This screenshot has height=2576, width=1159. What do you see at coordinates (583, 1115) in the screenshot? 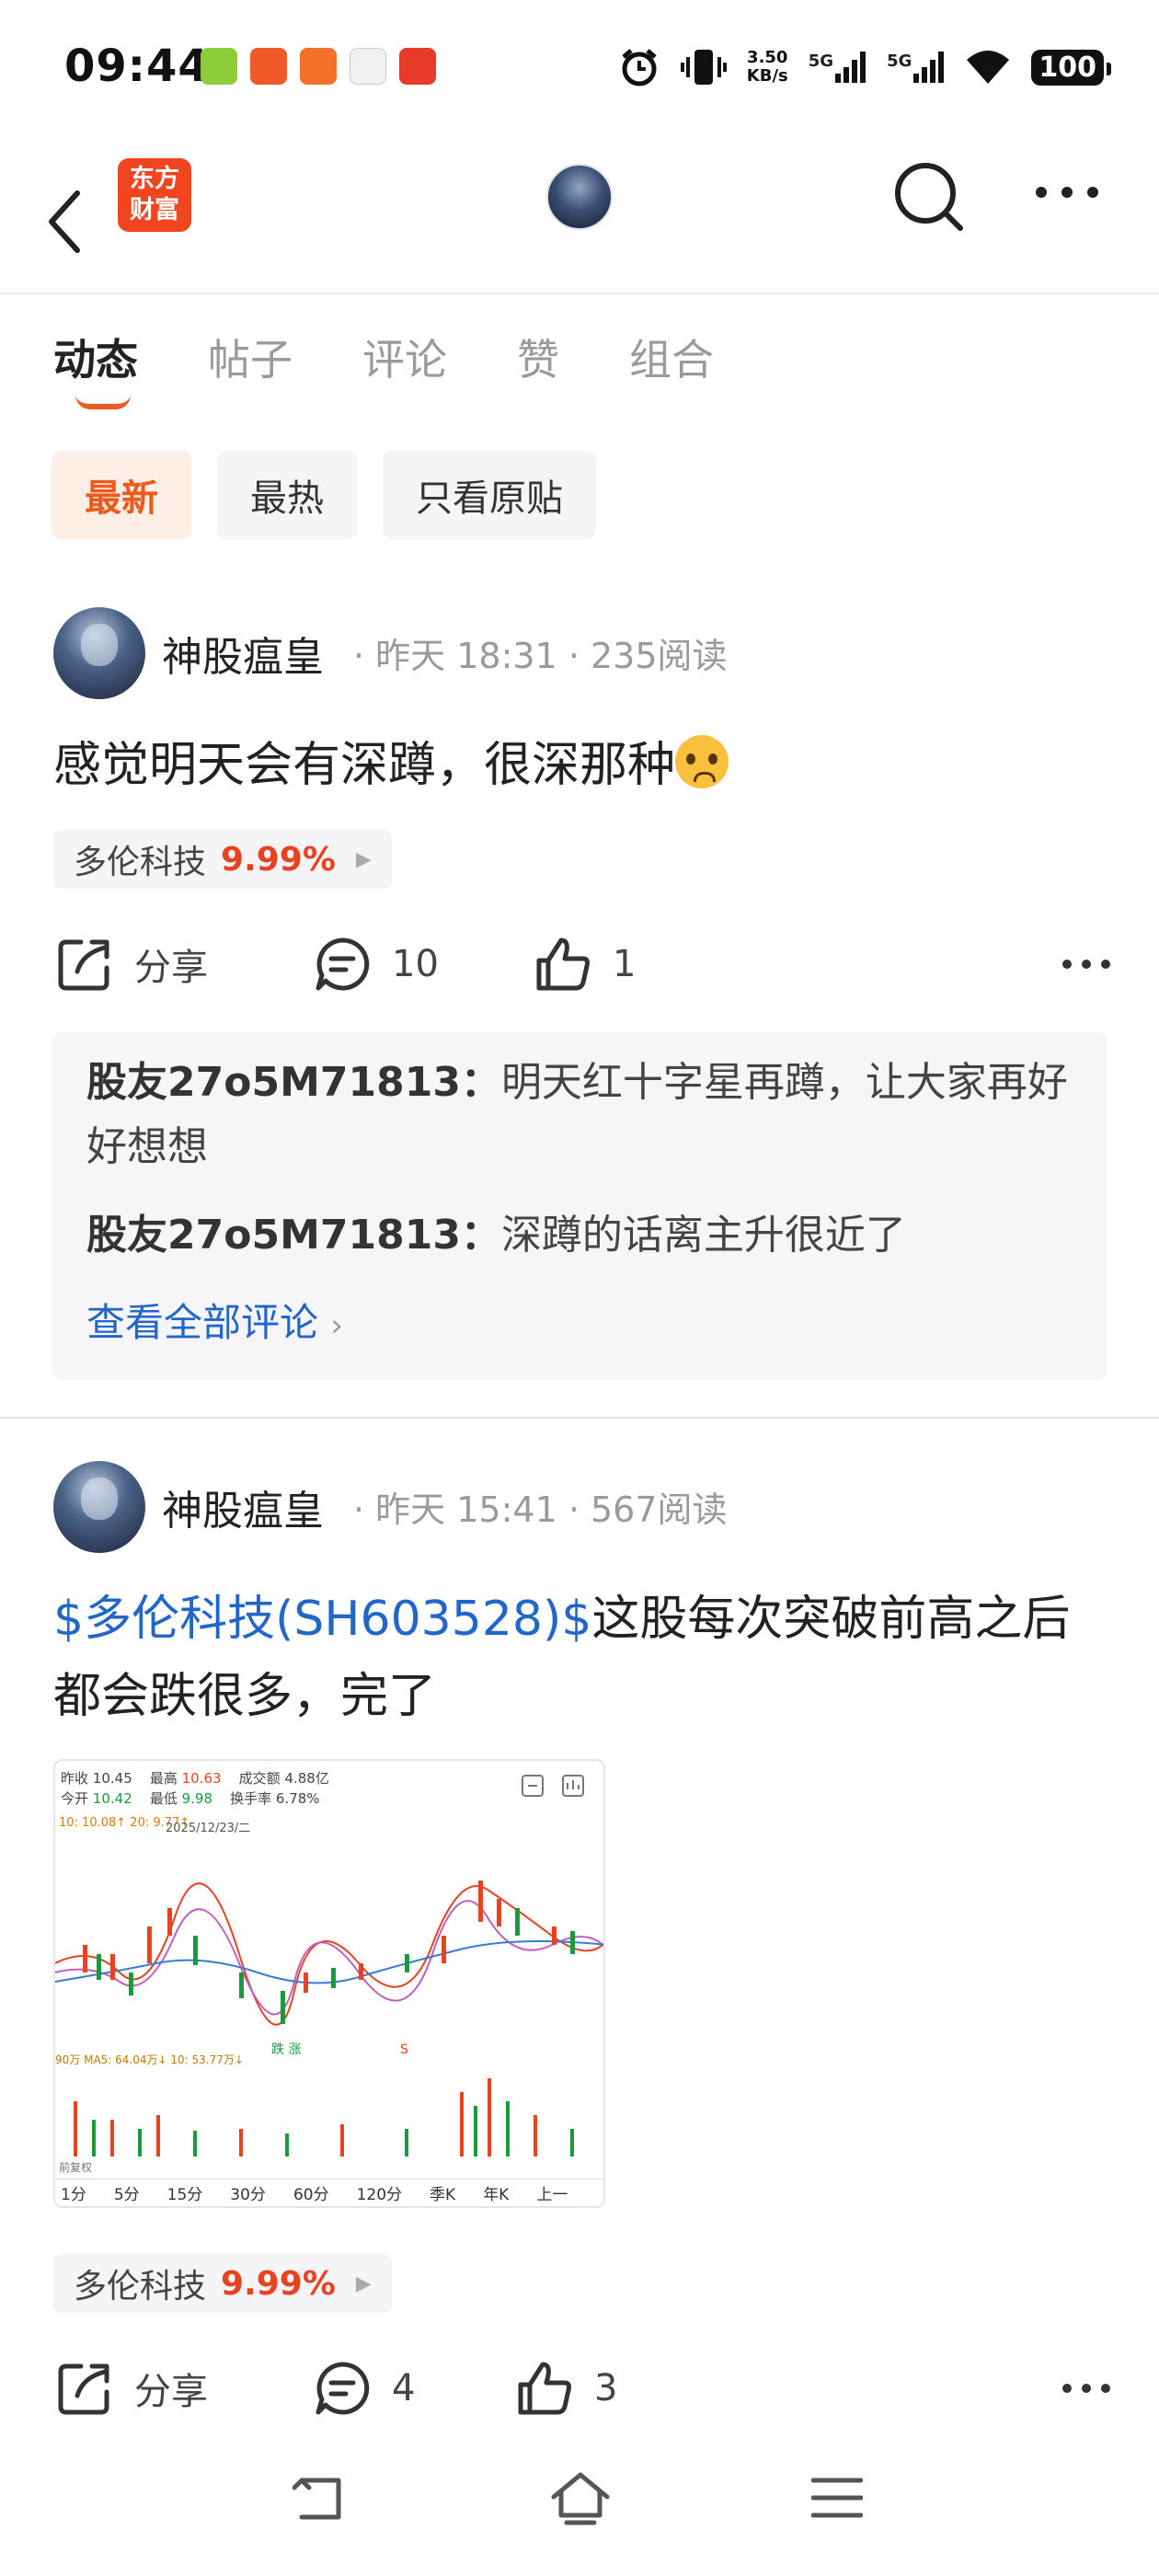
I see `comment-item: 股友27o5M71813：明天红十字星再蹲，让大家再好好想想` at bounding box center [583, 1115].